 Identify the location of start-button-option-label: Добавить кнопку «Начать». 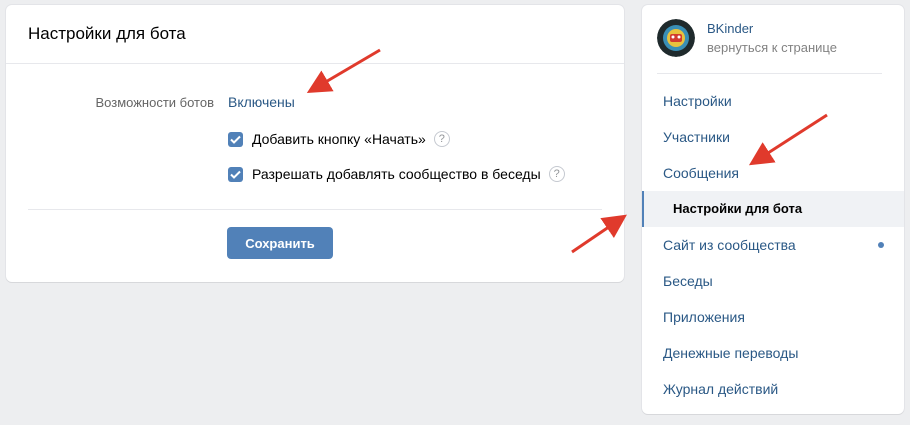
(339, 139).